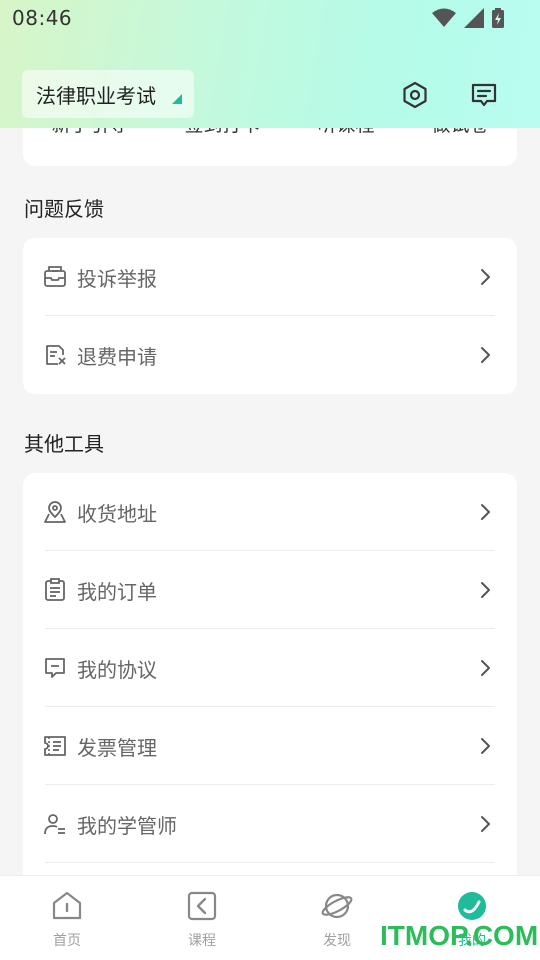  What do you see at coordinates (177, 99) in the screenshot?
I see `dropdown-triangle-icon` at bounding box center [177, 99].